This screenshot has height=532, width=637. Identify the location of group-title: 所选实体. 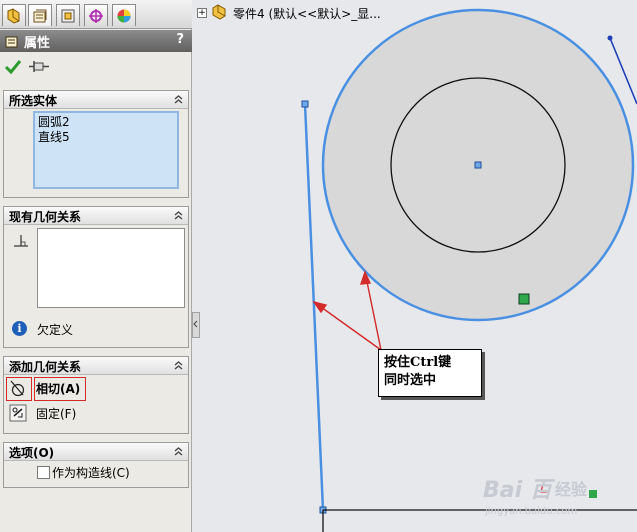
(33, 101).